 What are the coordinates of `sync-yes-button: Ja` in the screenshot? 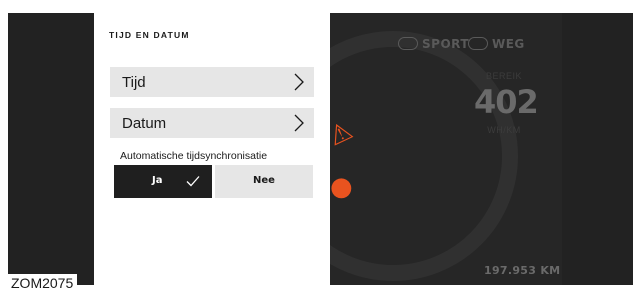 It's located at (163, 181).